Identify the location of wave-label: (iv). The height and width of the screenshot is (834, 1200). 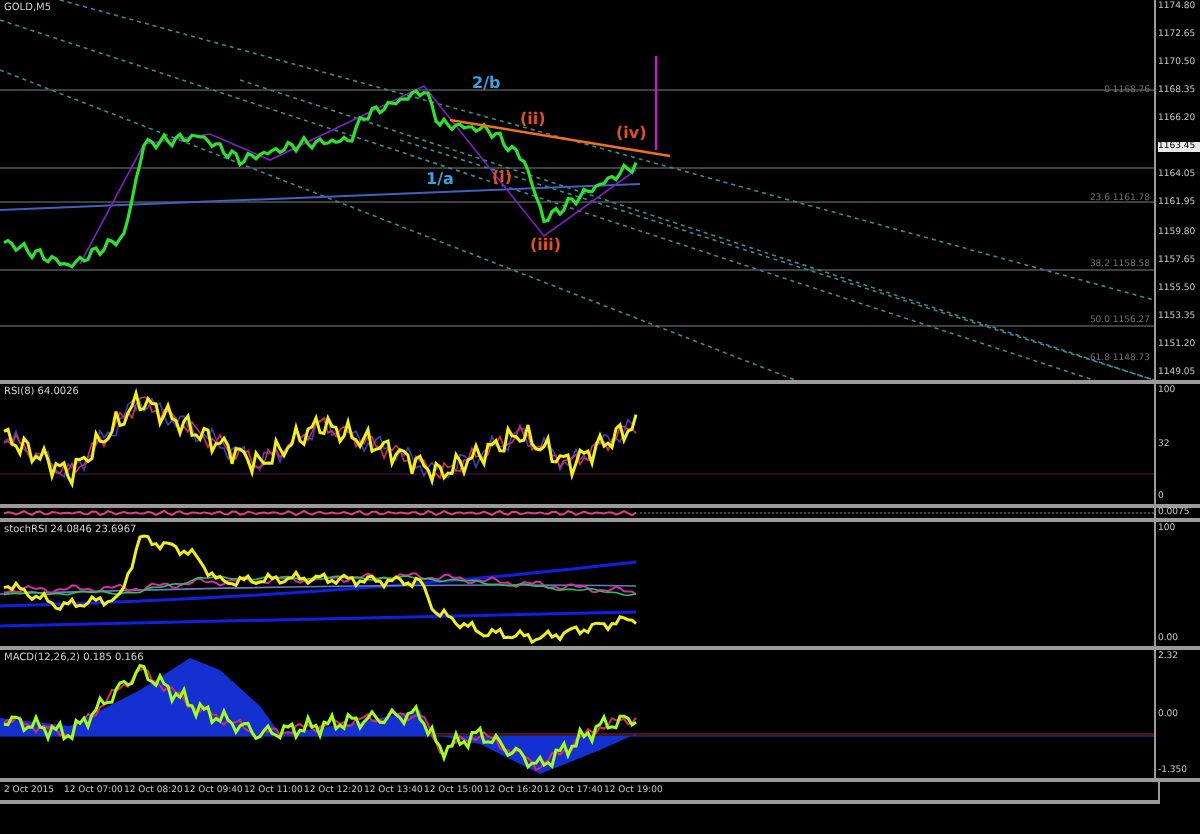
(631, 133).